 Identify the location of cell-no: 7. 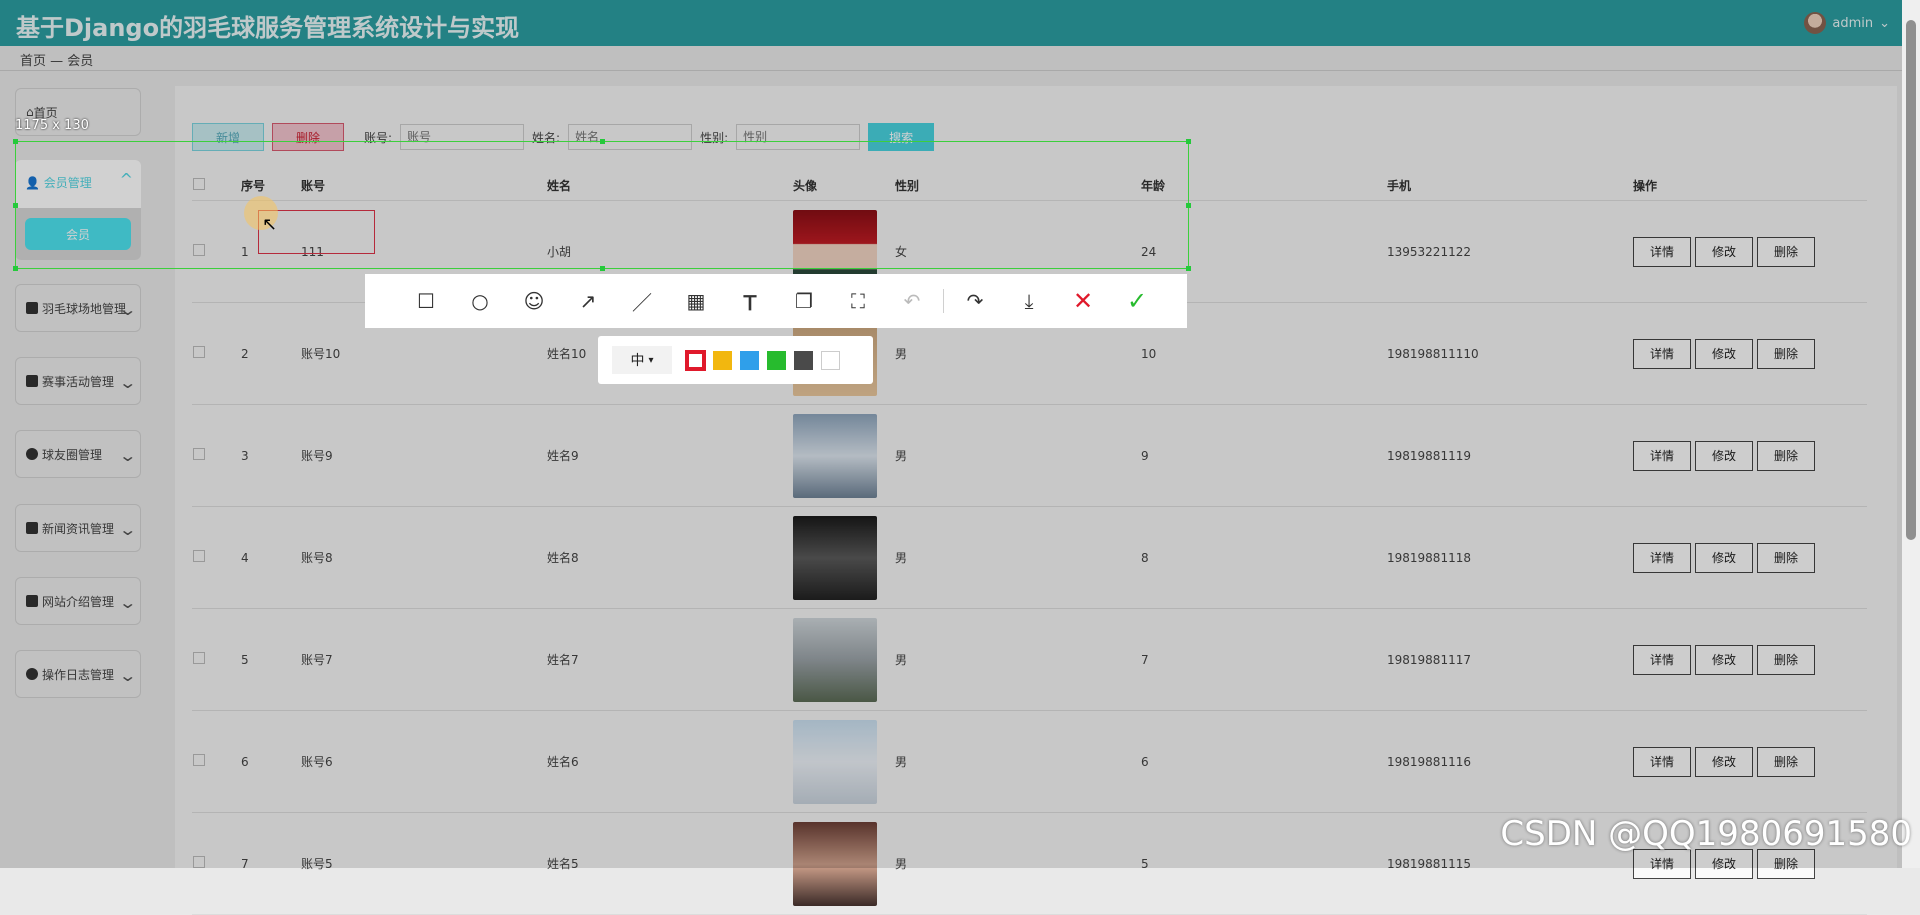
(245, 863).